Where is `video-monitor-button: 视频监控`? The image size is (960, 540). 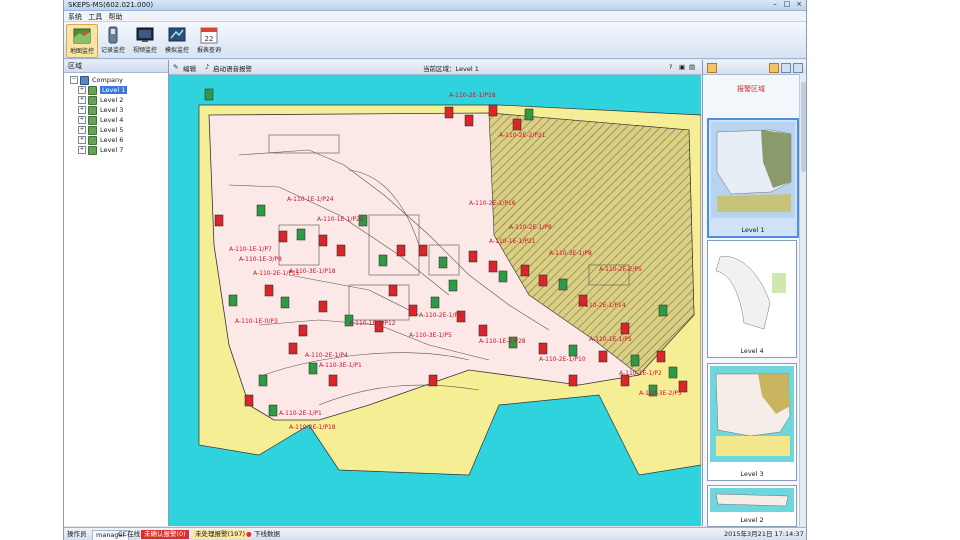 video-monitor-button: 视频监控 is located at coordinates (145, 40).